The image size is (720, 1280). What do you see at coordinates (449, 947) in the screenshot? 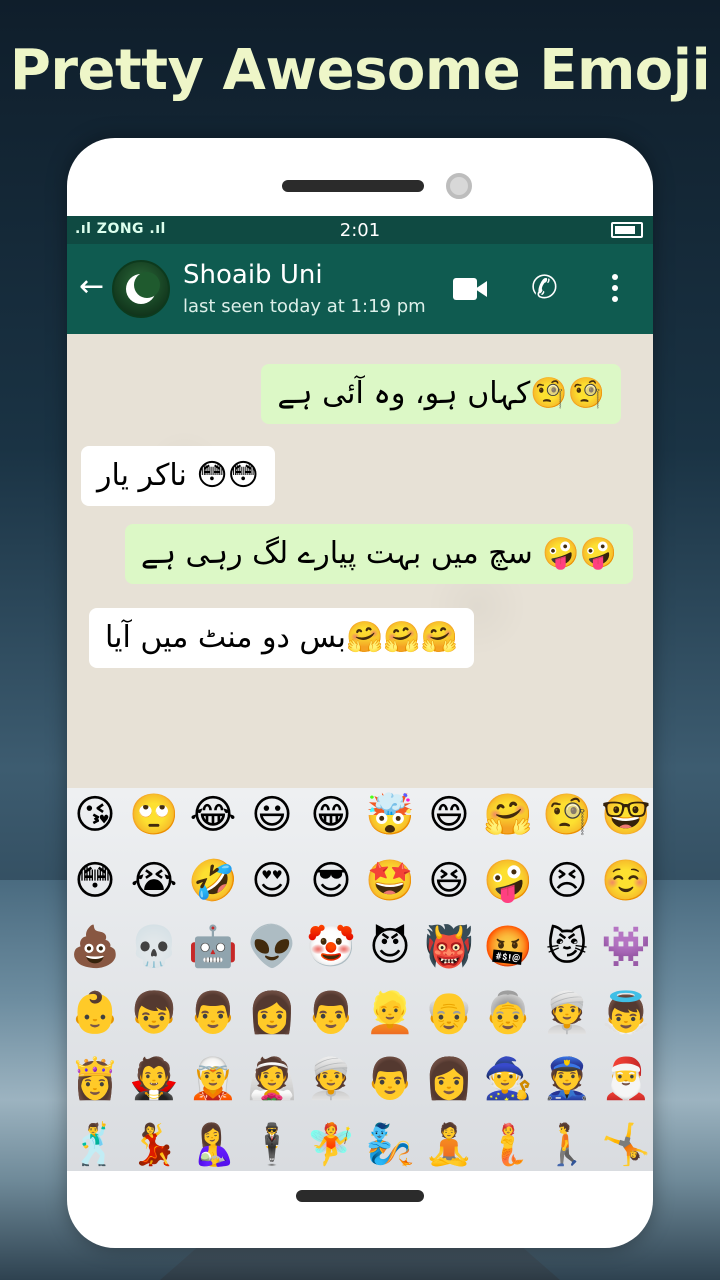
I see `emoji-key: 👹` at bounding box center [449, 947].